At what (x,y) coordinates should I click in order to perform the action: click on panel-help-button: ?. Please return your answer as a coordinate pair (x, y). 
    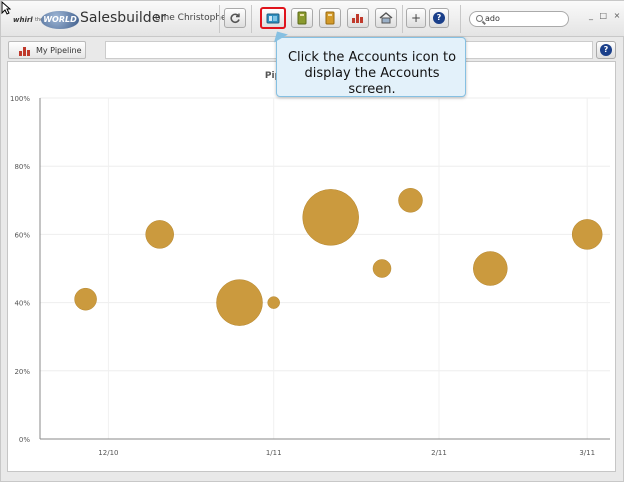
    Looking at the image, I should click on (606, 50).